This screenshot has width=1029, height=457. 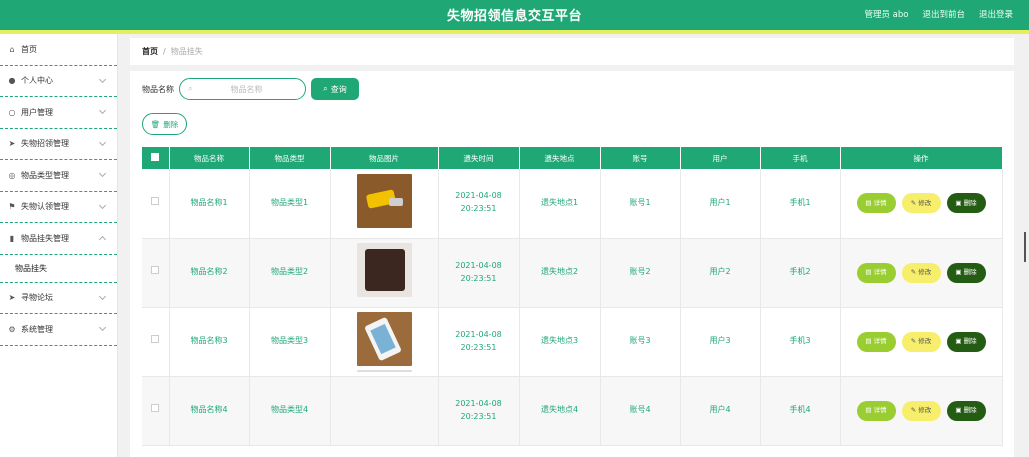 I want to click on user-cell: 用户1, so click(x=720, y=204).